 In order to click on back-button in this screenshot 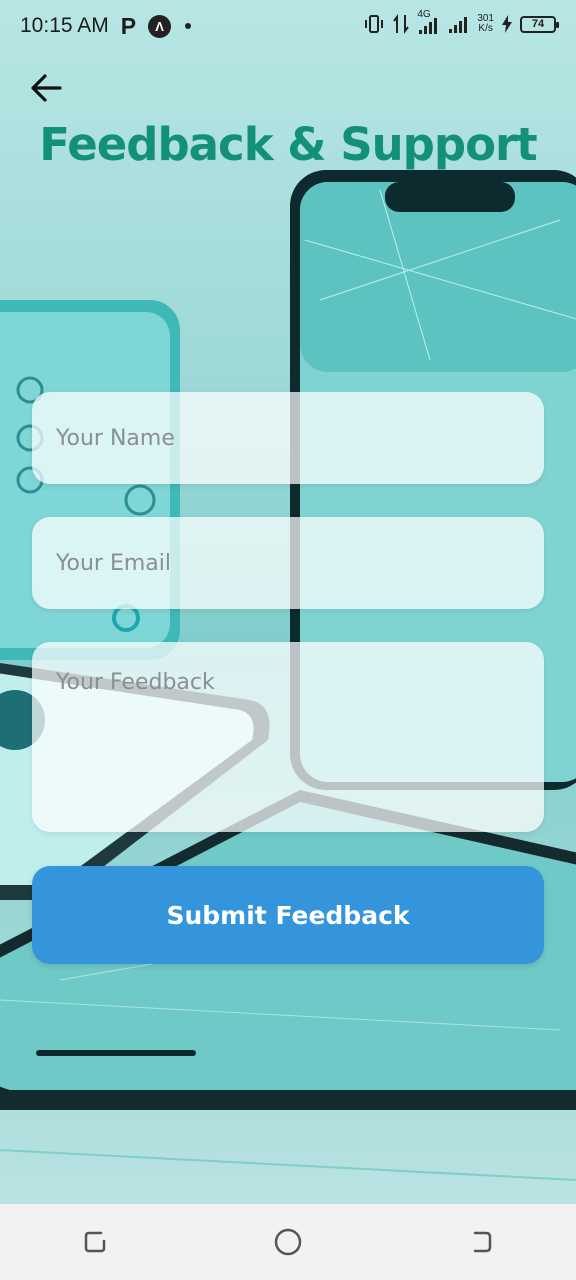, I will do `click(46, 88)`.